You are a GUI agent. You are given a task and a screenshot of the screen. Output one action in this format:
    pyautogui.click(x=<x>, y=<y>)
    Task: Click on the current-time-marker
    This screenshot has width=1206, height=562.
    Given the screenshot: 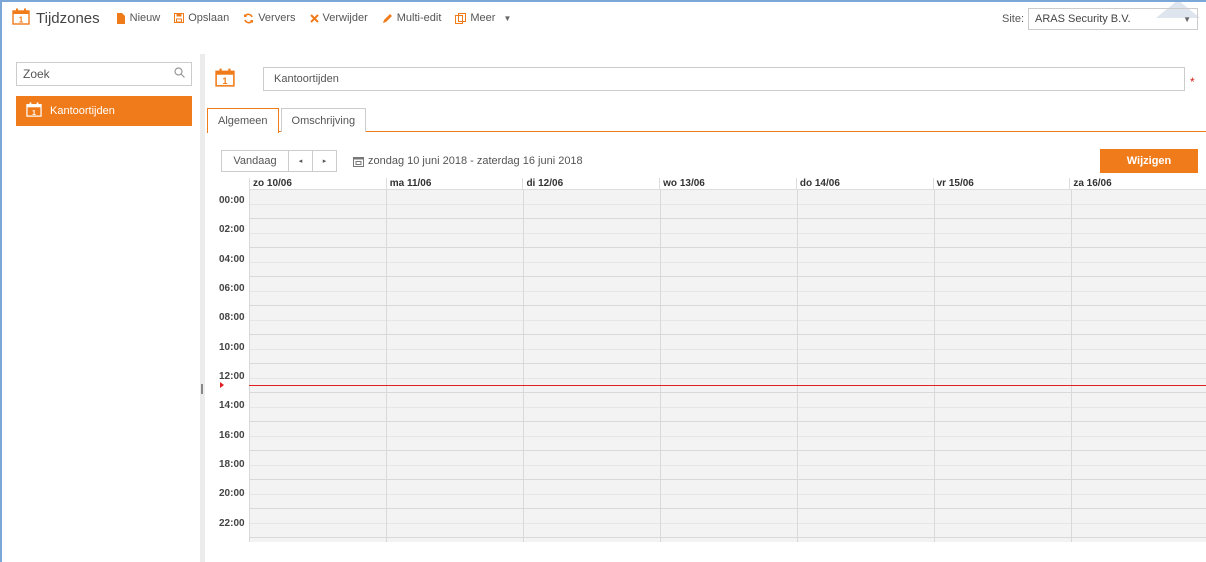 What is the action you would take?
    pyautogui.click(x=222, y=385)
    